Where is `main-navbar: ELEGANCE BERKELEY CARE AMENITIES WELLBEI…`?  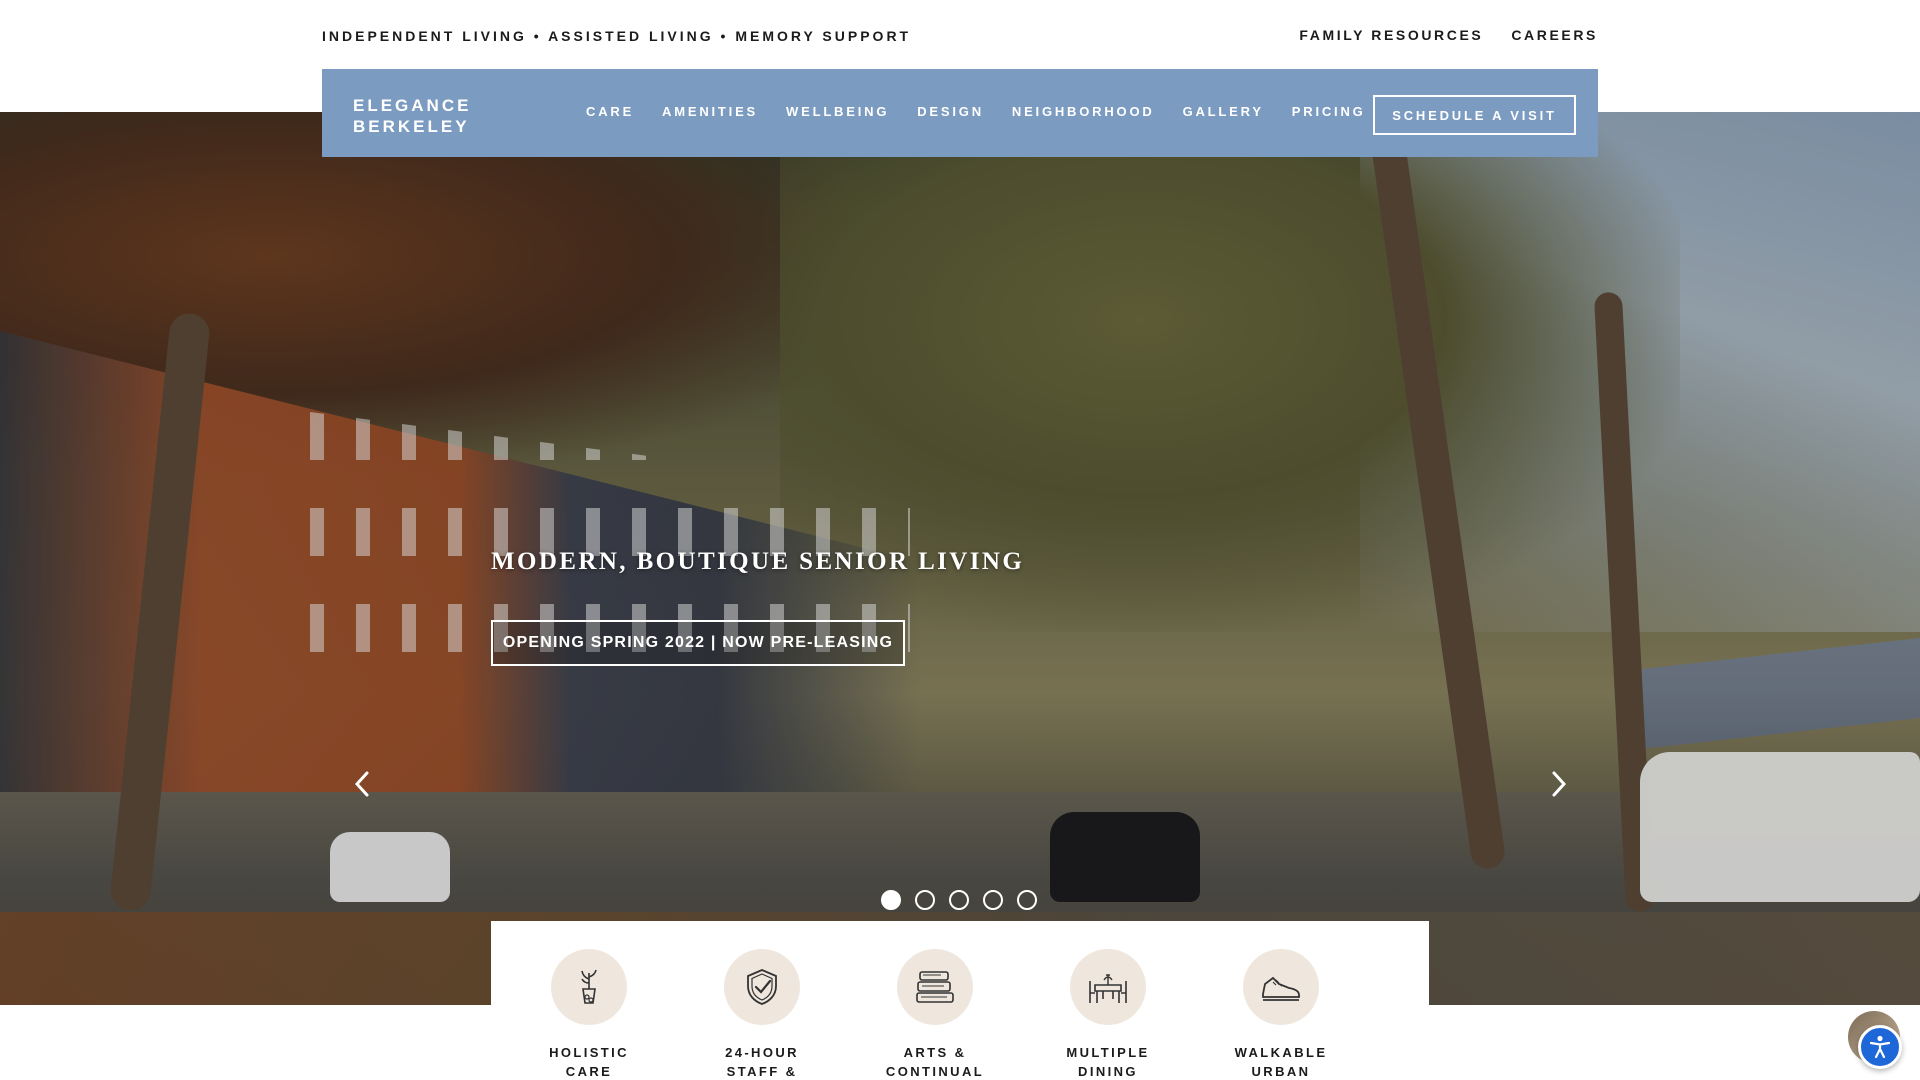 main-navbar: ELEGANCE BERKELEY CARE AMENITIES WELLBEI… is located at coordinates (960, 113).